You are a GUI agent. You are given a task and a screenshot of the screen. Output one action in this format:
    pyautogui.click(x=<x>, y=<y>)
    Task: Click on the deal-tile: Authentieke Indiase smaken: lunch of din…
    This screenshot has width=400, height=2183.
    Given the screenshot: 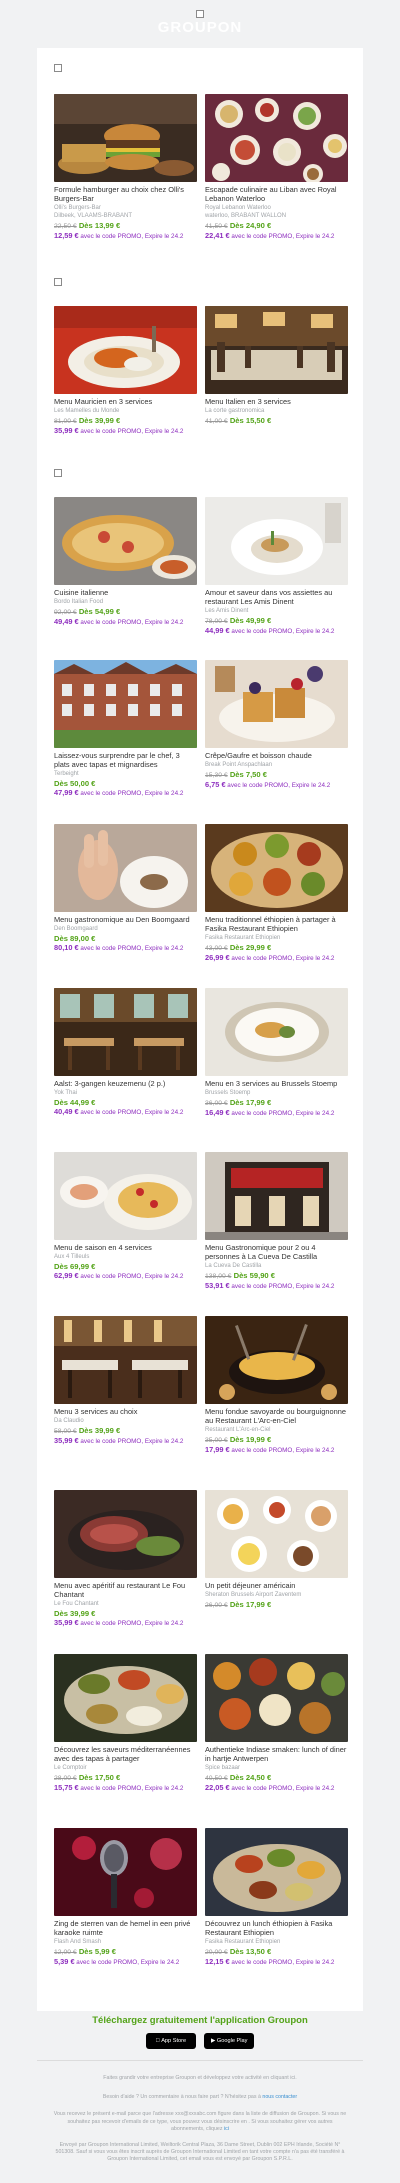 What is the action you would take?
    pyautogui.click(x=276, y=1723)
    